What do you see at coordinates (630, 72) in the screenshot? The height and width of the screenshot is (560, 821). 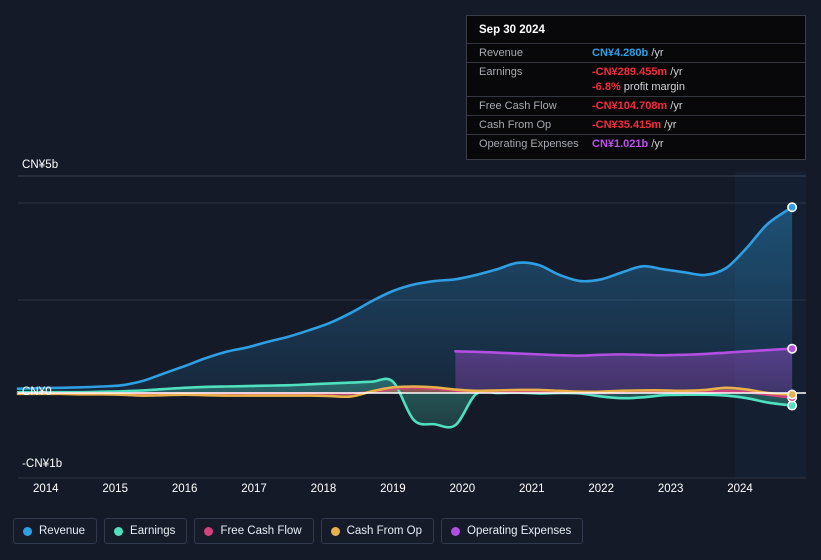 I see `tooltip-row-amount: -CN¥289.455m` at bounding box center [630, 72].